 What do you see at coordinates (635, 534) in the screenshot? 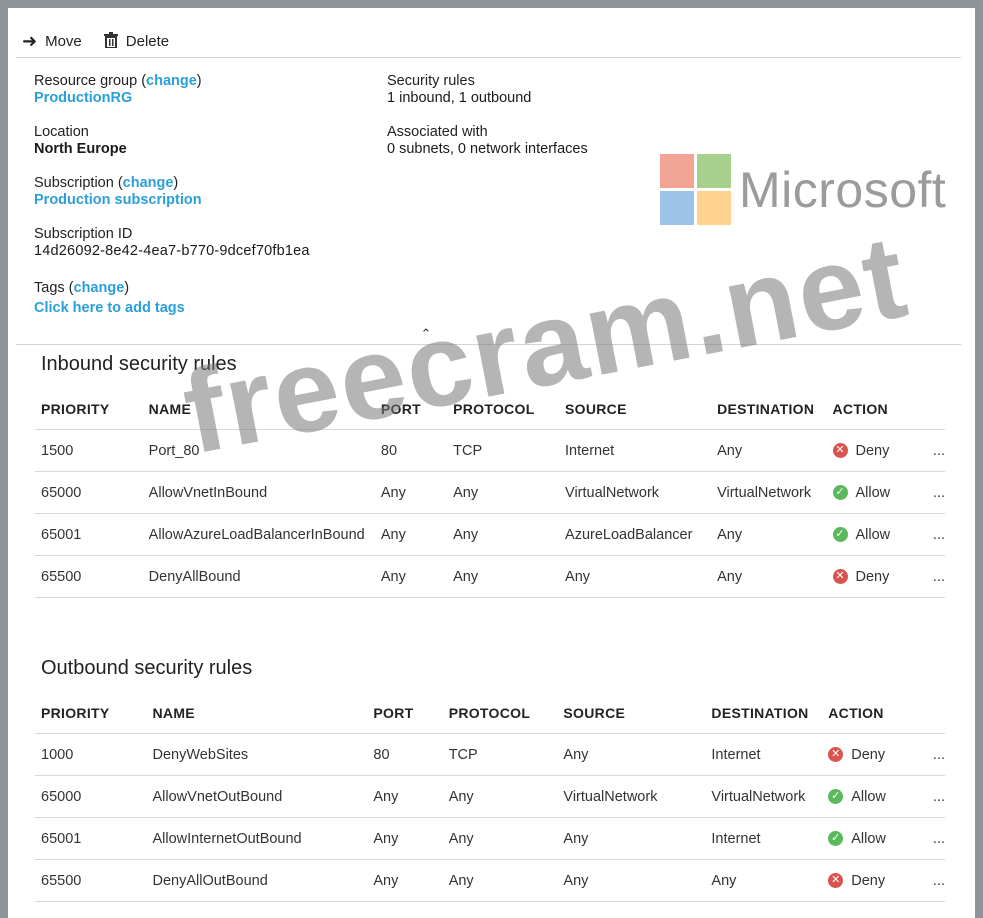
I see `rule-source: AzureLoadBalancer` at bounding box center [635, 534].